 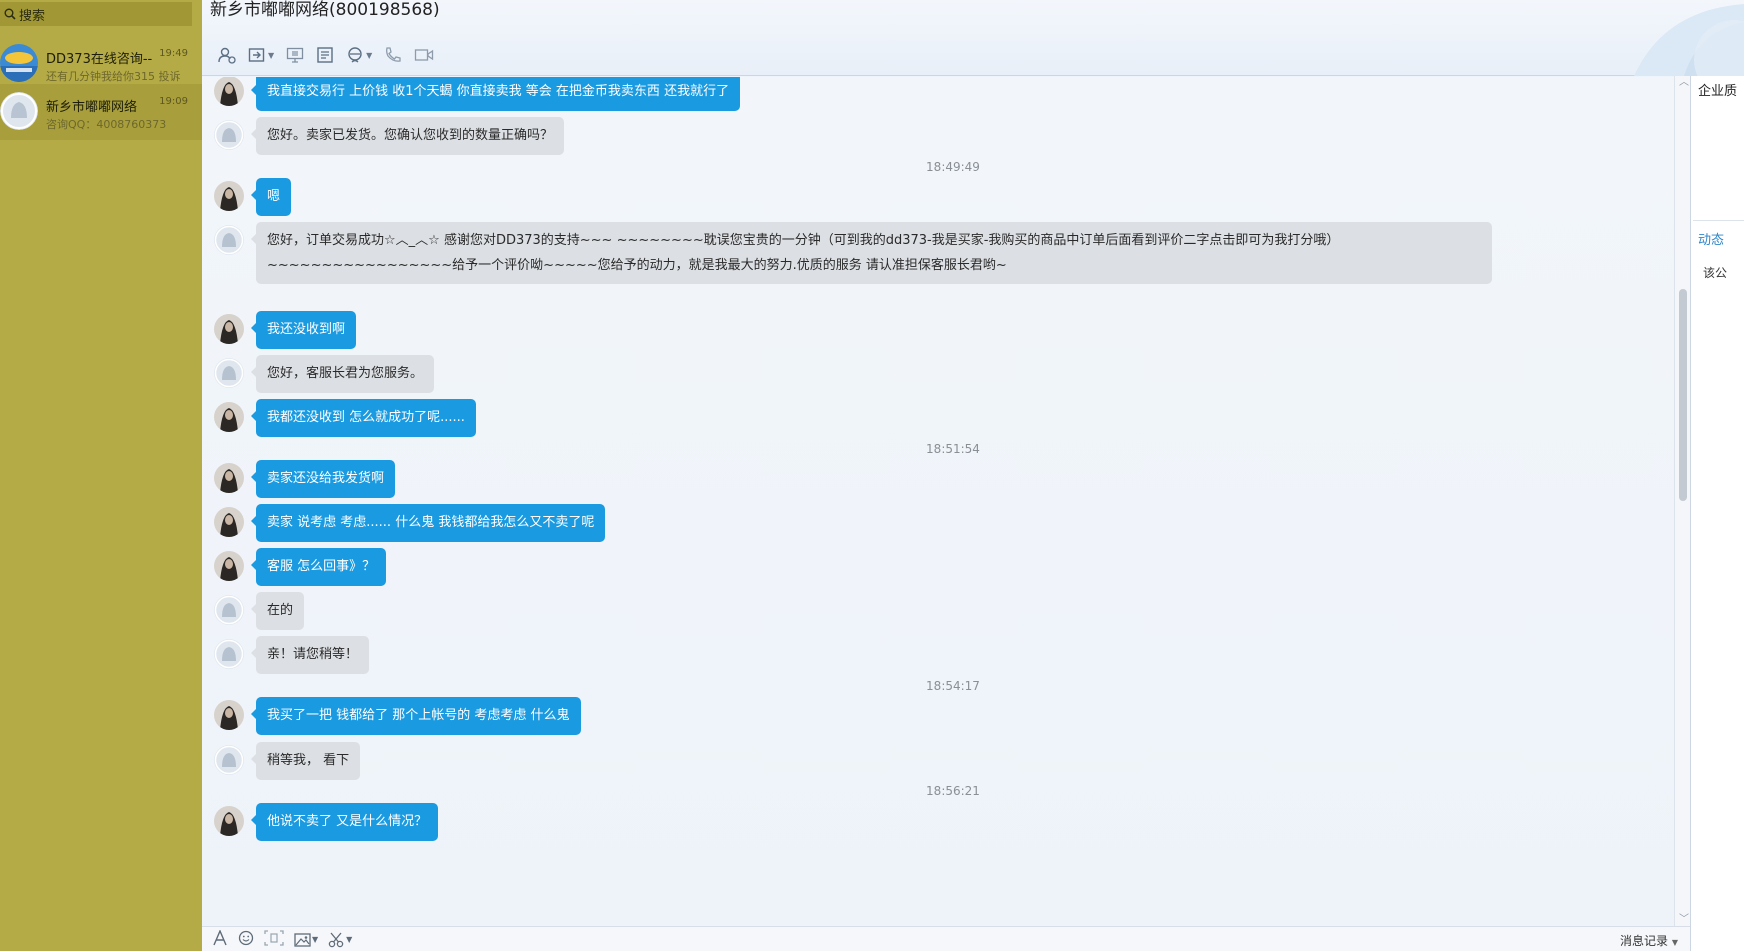 I want to click on transfer-file-icon: ▼, so click(x=261, y=55).